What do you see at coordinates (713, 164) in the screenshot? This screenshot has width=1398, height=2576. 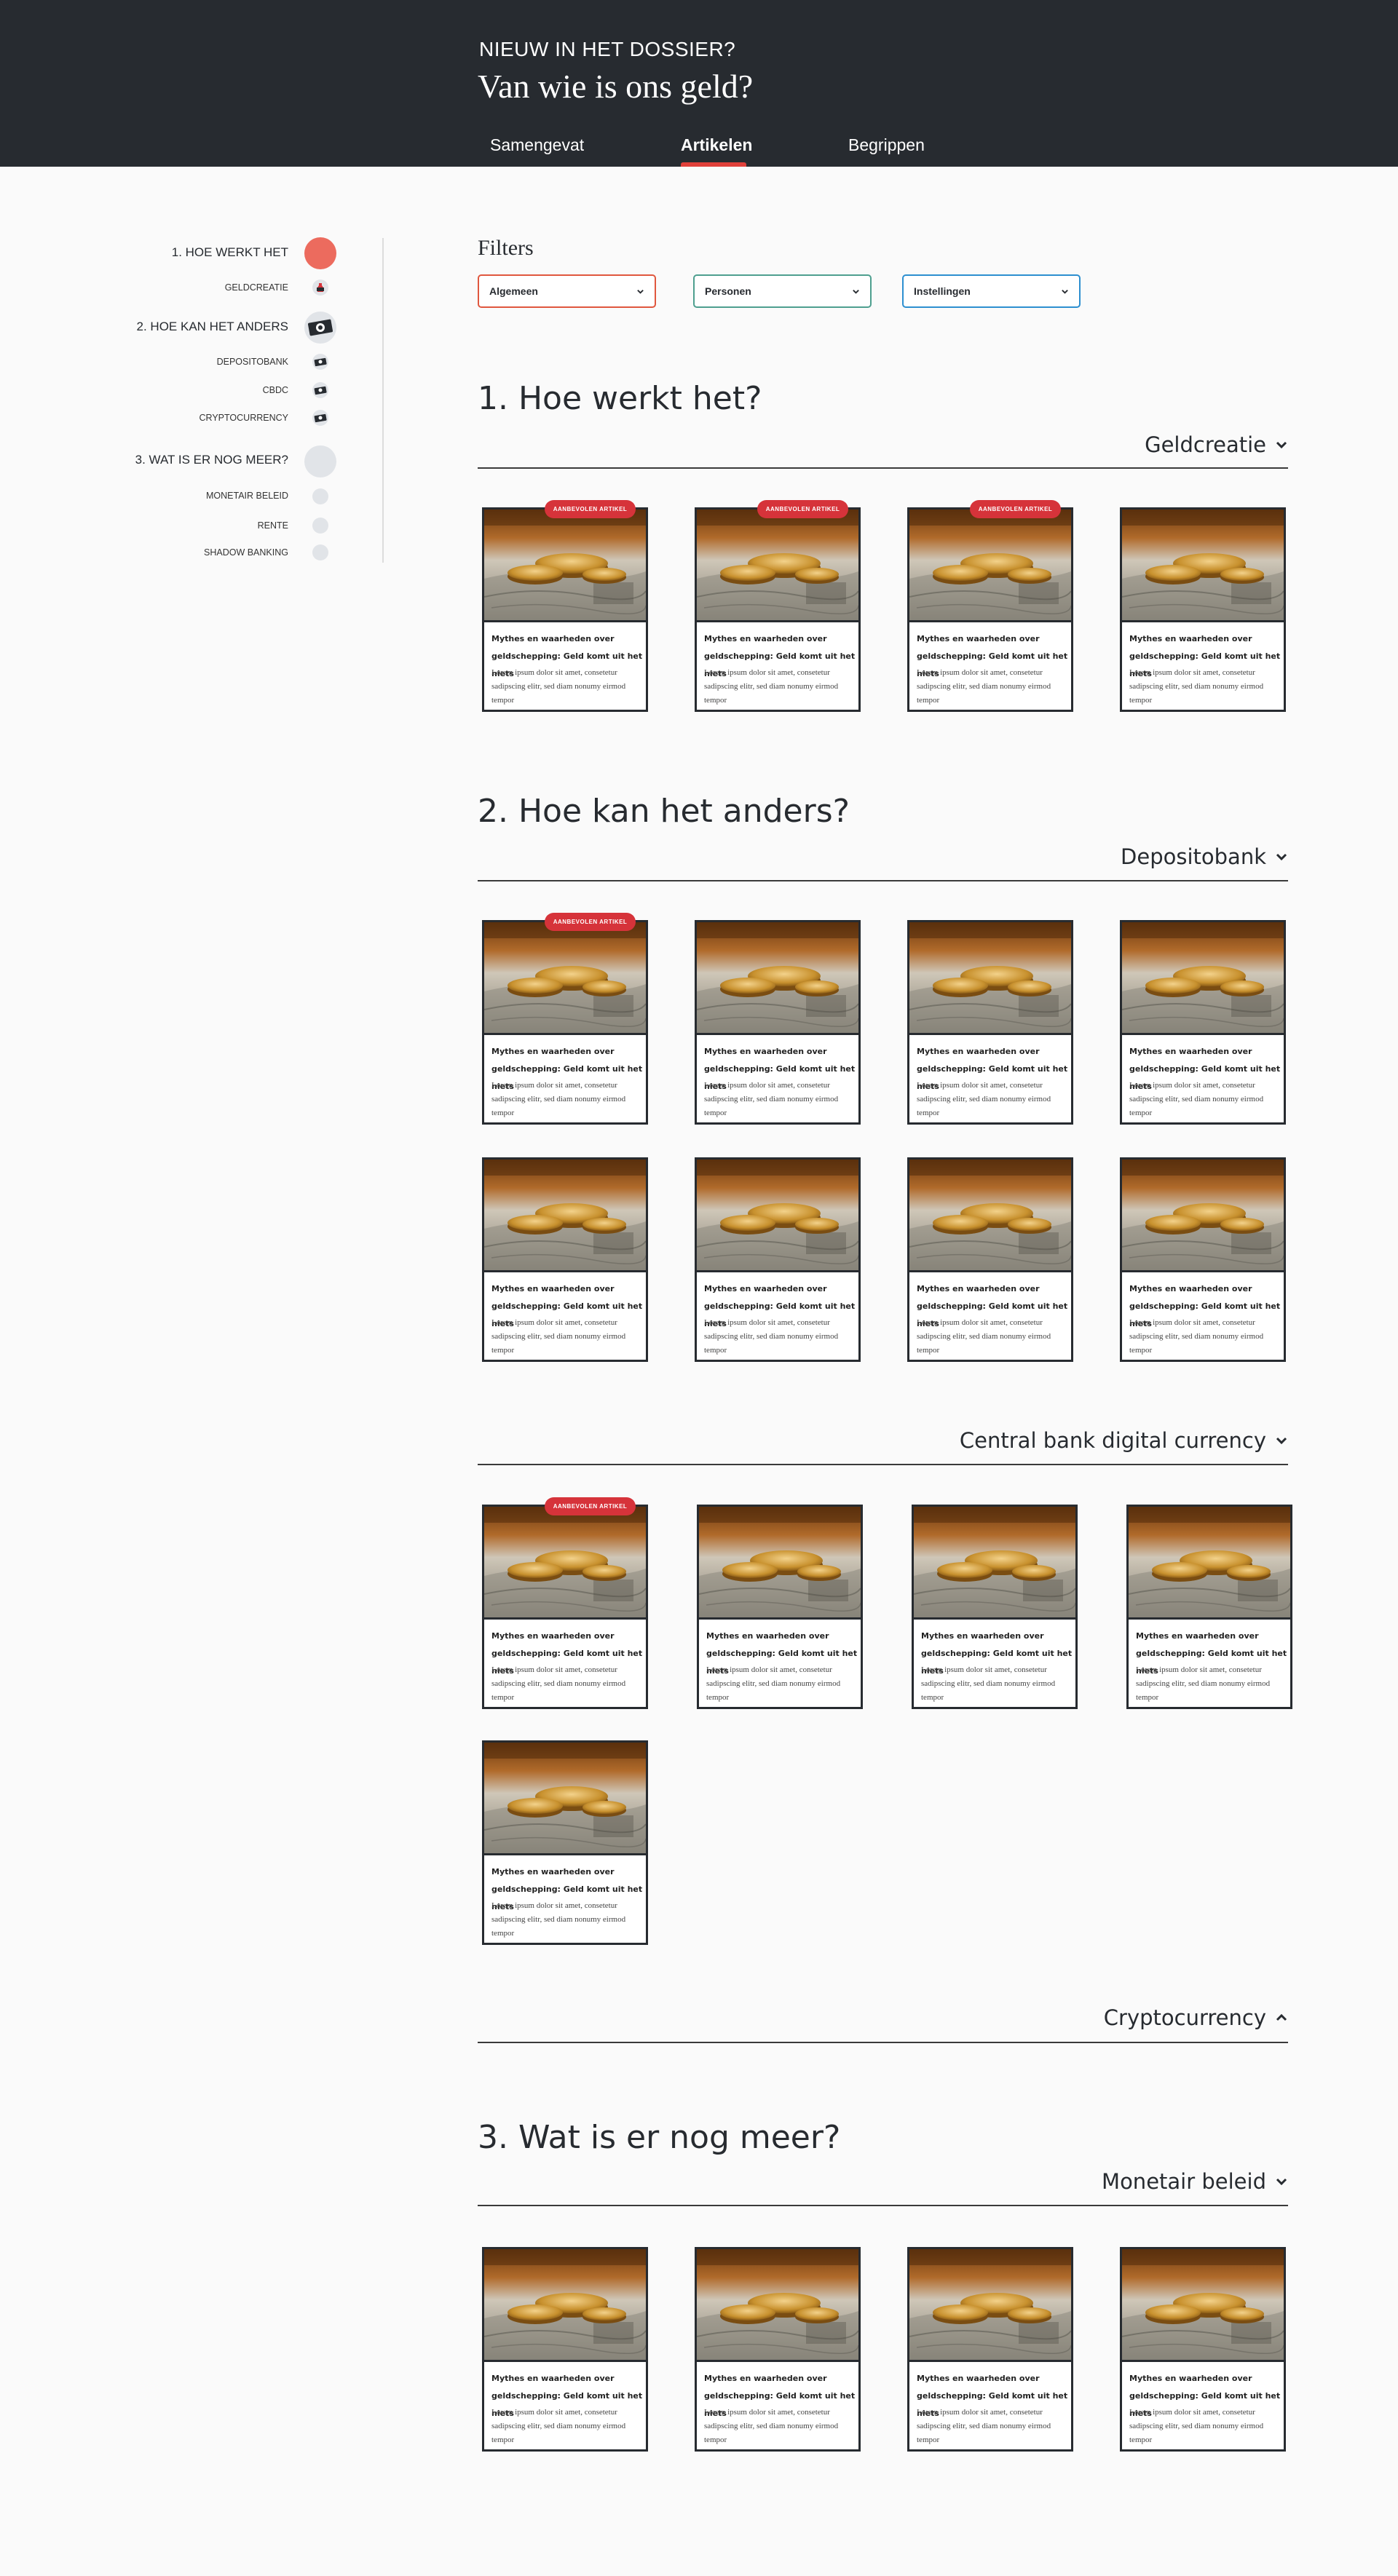 I see `active-tab-indicator` at bounding box center [713, 164].